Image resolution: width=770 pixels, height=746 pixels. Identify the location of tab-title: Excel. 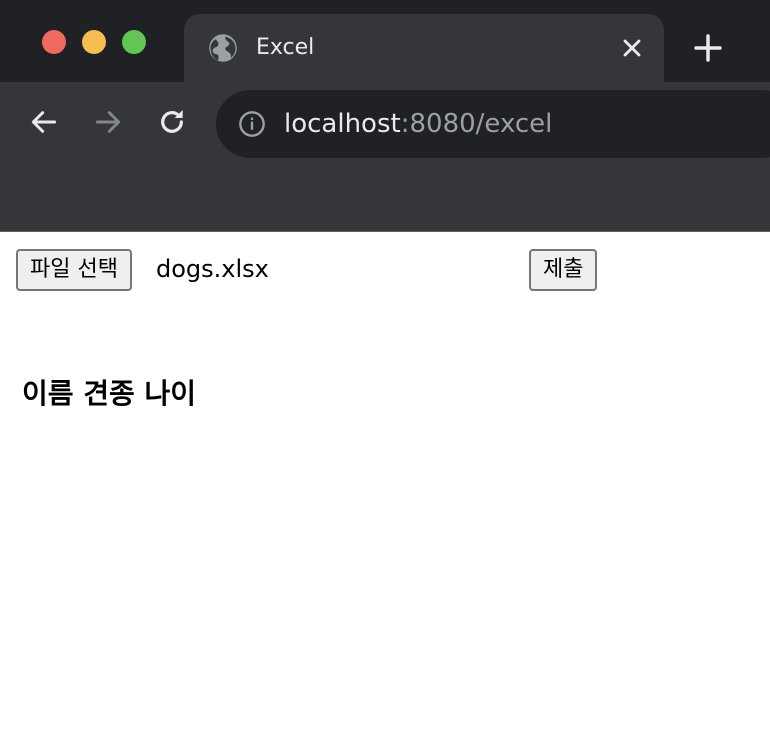
(285, 47).